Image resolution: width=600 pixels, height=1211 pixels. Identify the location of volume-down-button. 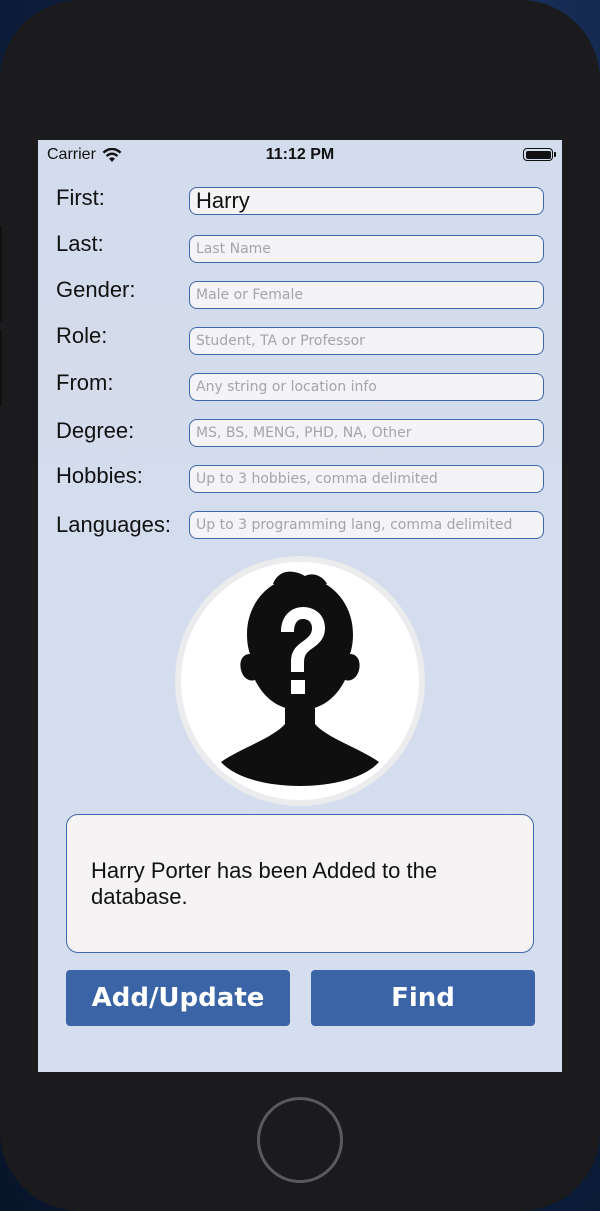
(1, 368).